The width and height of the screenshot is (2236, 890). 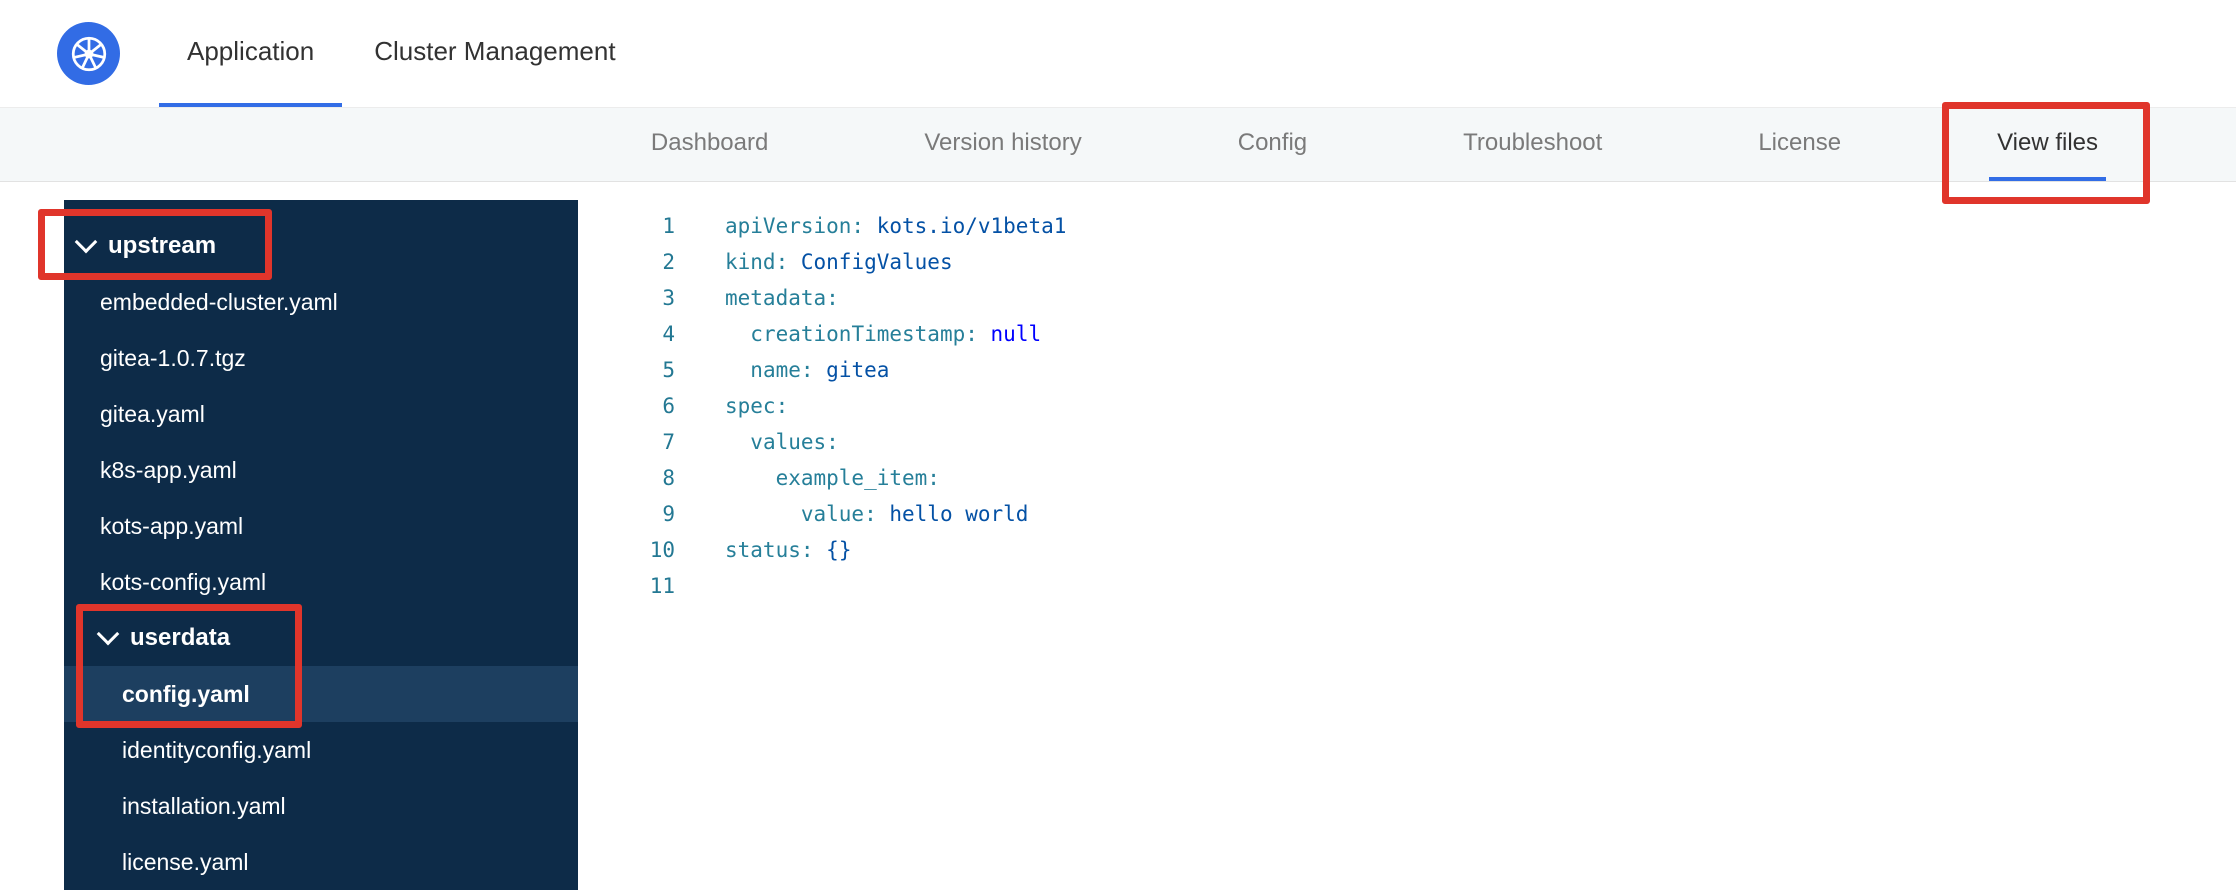 I want to click on code-text: creationTimestamp: null, so click(x=858, y=334).